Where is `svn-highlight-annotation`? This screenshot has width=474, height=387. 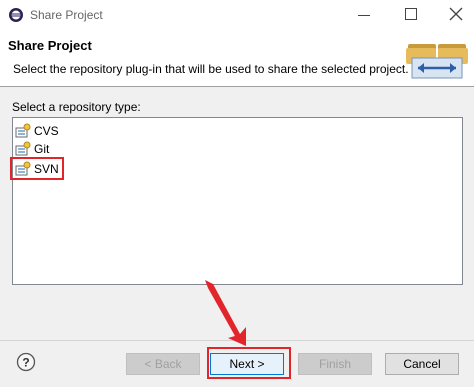 svn-highlight-annotation is located at coordinates (37, 168).